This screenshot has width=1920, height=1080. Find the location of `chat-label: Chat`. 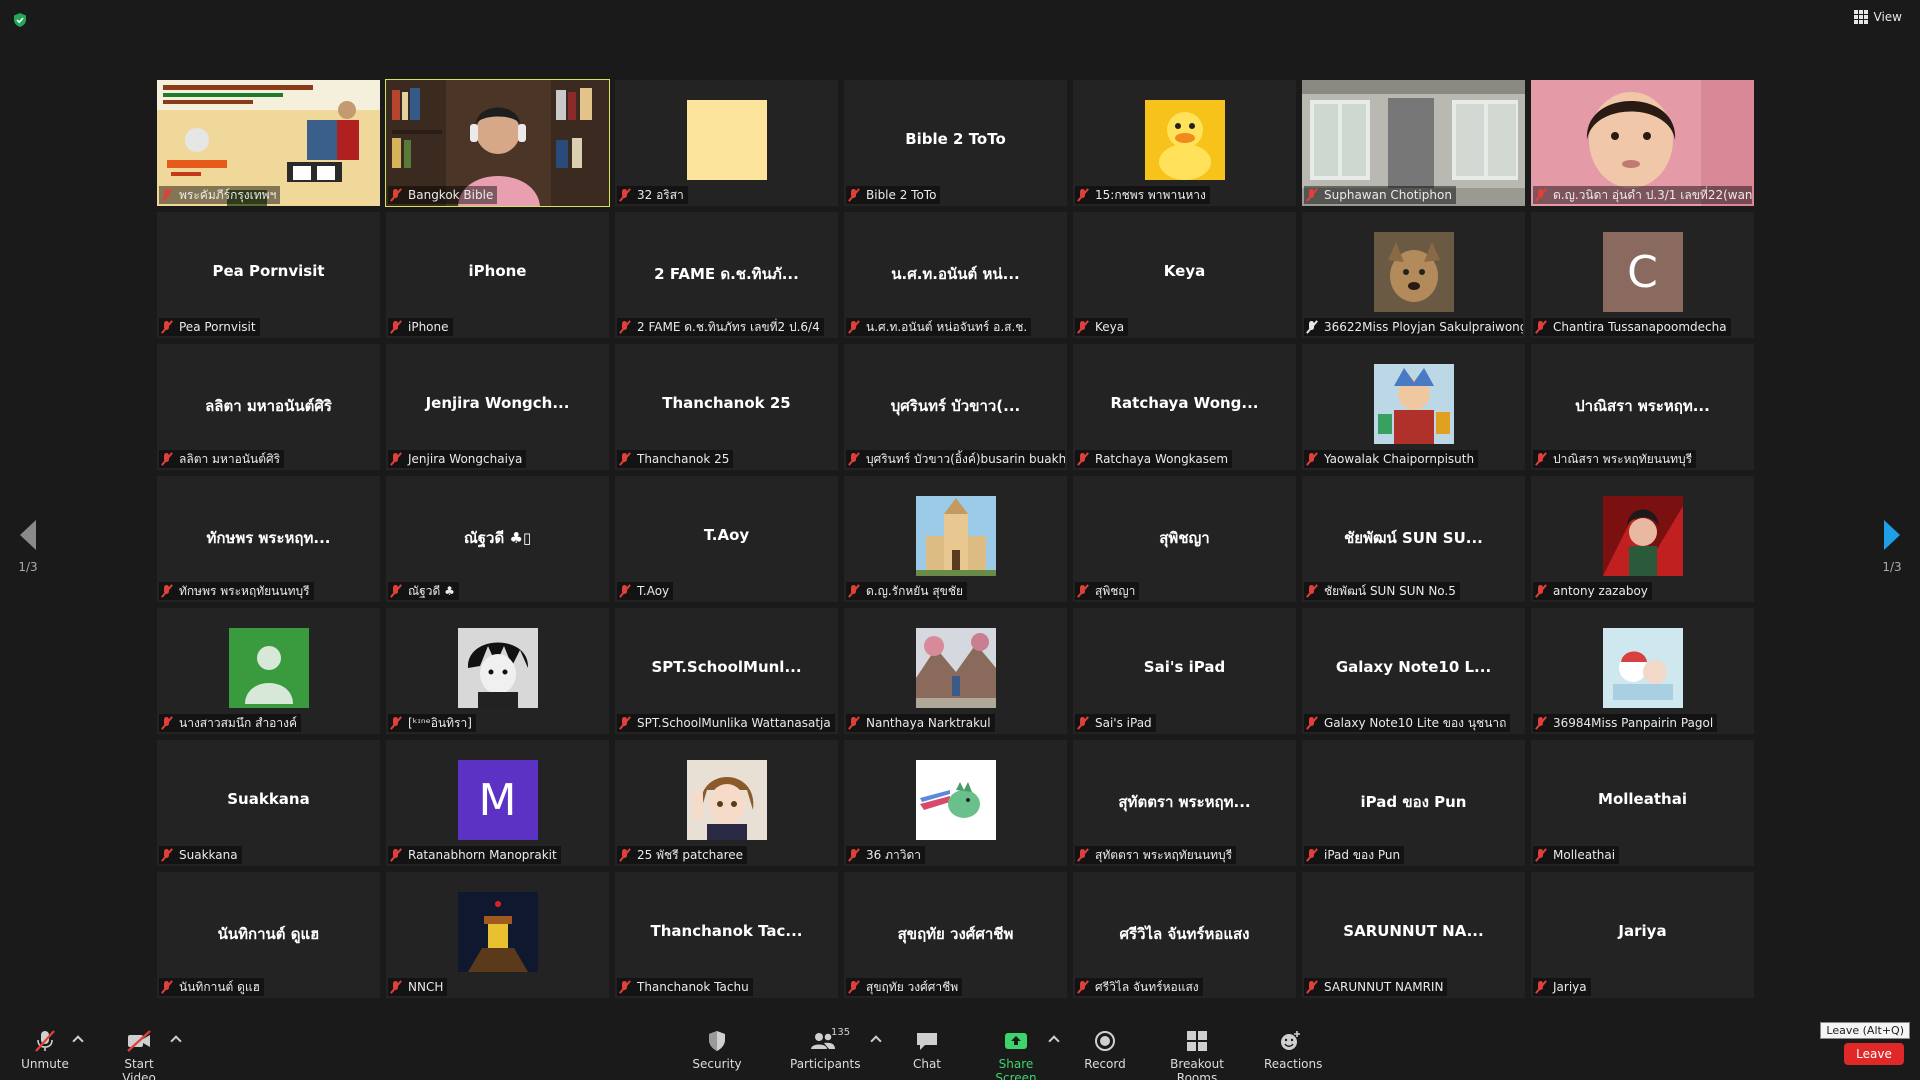

chat-label: Chat is located at coordinates (927, 1064).